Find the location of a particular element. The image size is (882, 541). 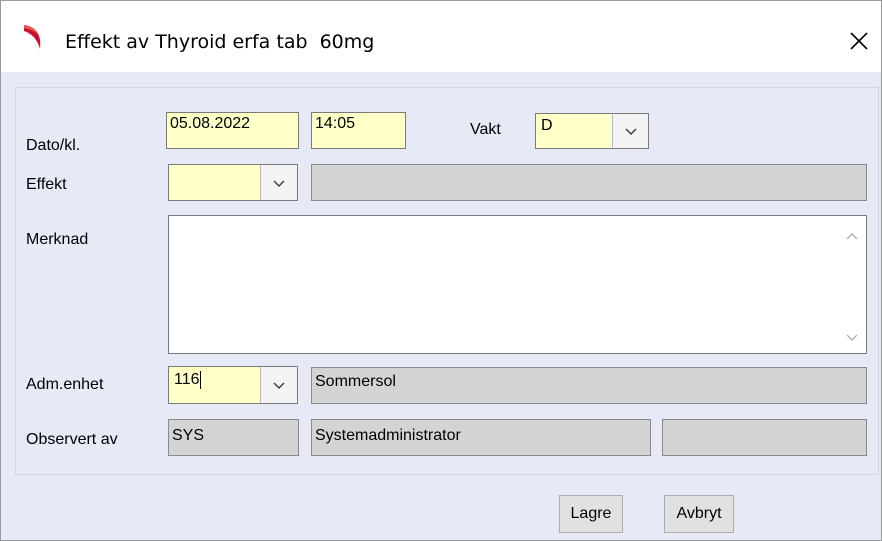

observert-av-extra-field is located at coordinates (764, 437).